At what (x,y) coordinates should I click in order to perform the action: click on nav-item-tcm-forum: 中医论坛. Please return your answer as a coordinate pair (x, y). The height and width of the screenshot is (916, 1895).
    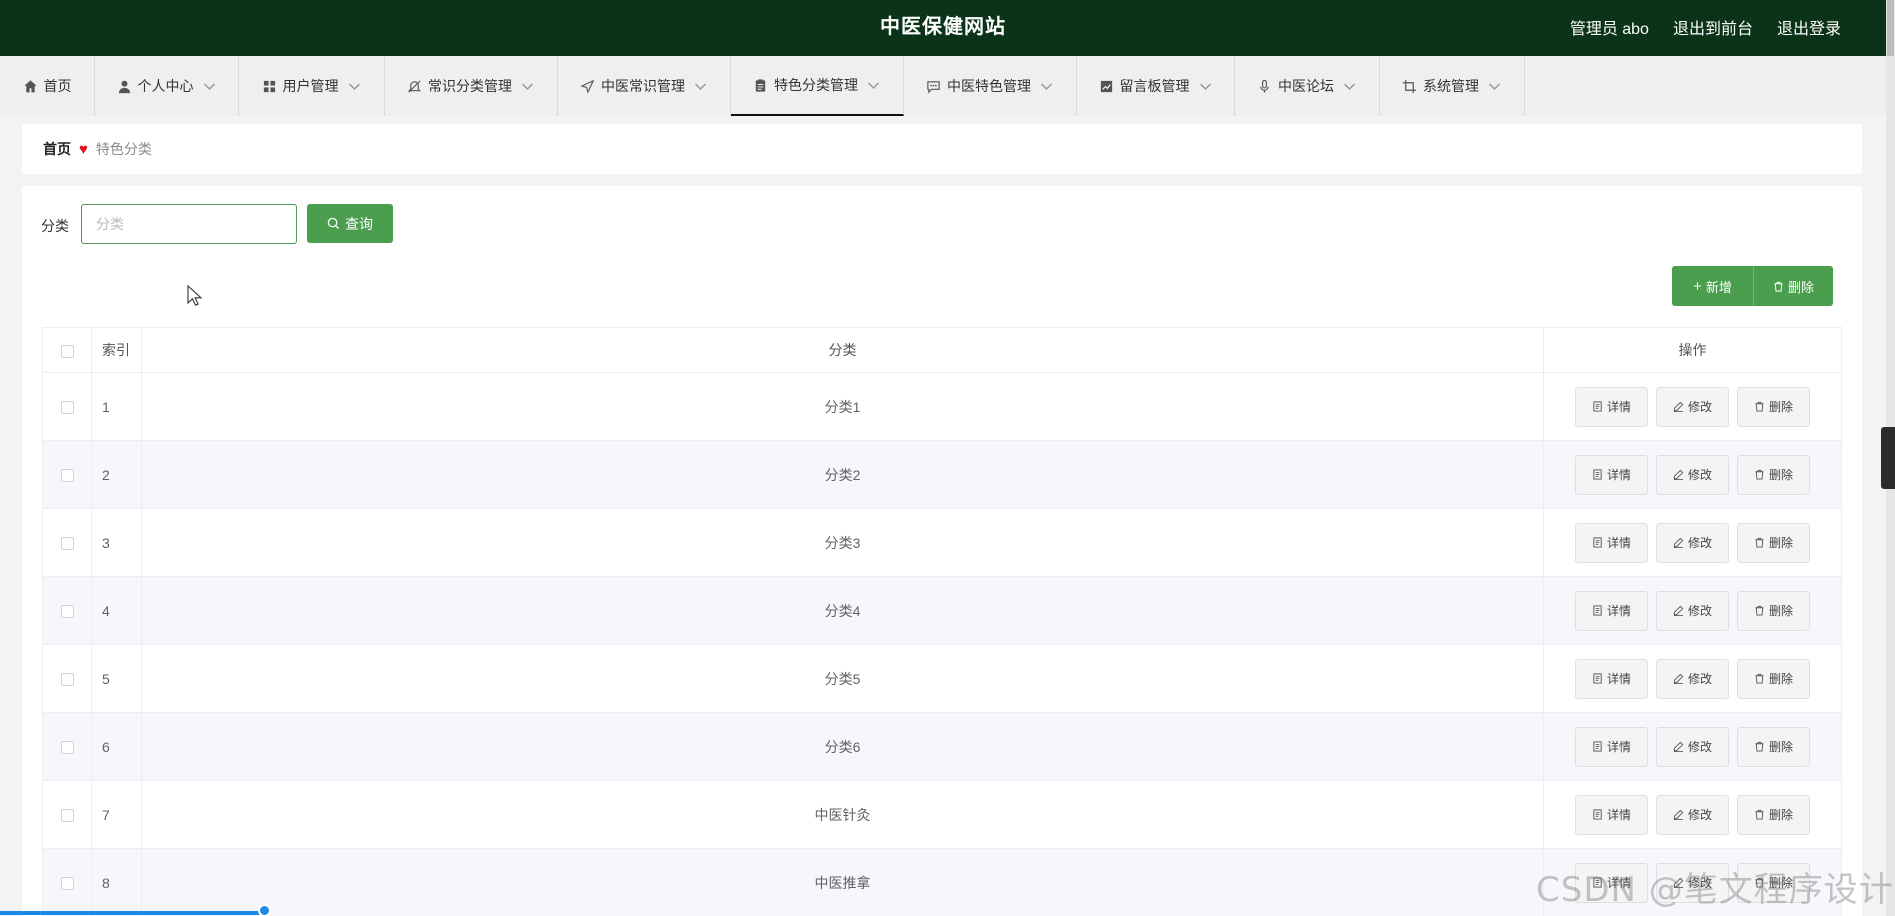
    Looking at the image, I should click on (1307, 86).